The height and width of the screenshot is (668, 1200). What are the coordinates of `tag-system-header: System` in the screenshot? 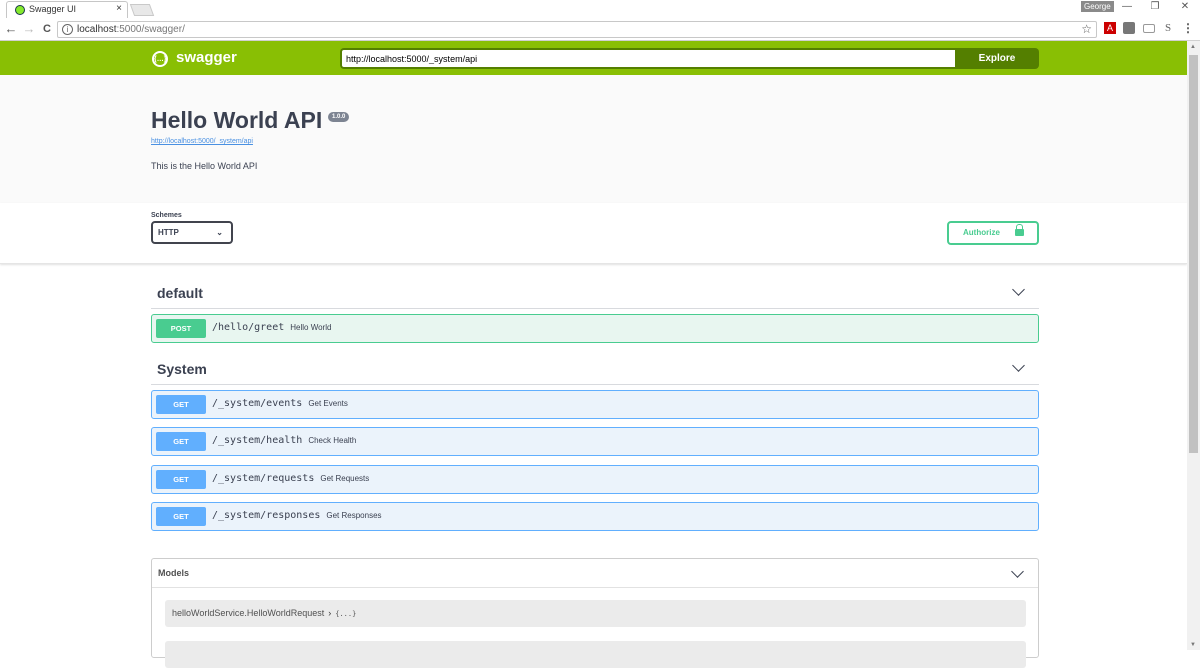 It's located at (595, 370).